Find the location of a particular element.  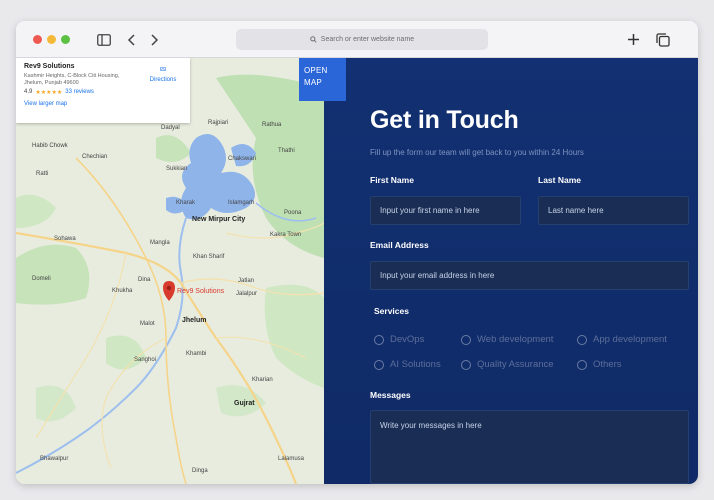

map-place: Mangla is located at coordinates (160, 243).